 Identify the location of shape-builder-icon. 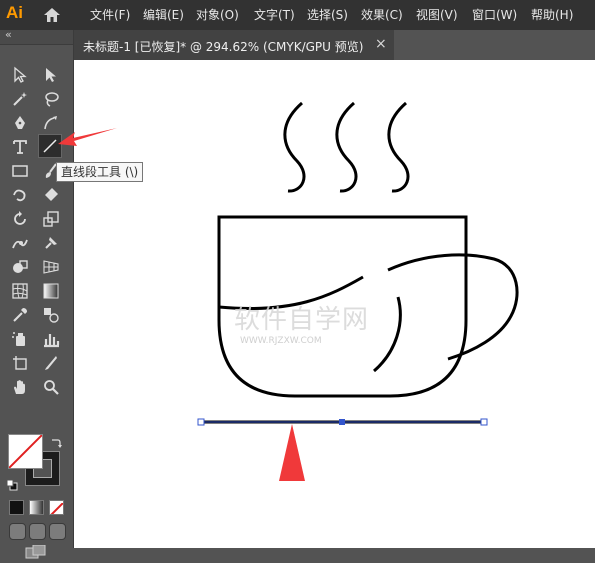
(20, 267).